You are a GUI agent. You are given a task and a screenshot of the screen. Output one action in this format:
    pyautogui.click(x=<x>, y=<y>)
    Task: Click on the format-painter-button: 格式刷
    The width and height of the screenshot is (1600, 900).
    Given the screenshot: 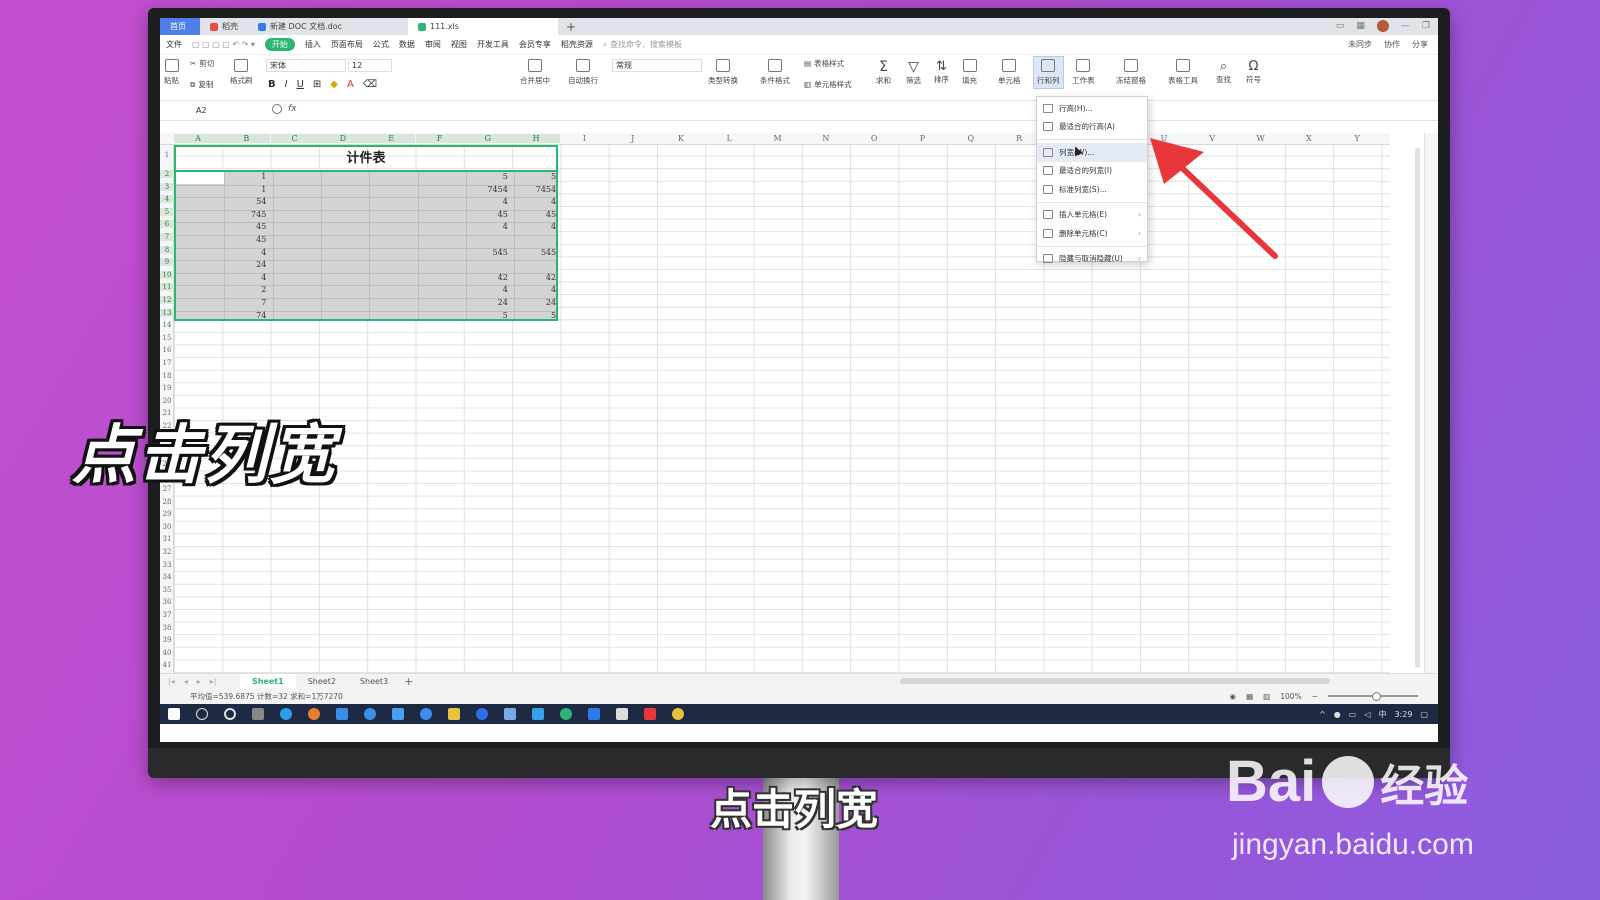 What is the action you would take?
    pyautogui.click(x=241, y=72)
    